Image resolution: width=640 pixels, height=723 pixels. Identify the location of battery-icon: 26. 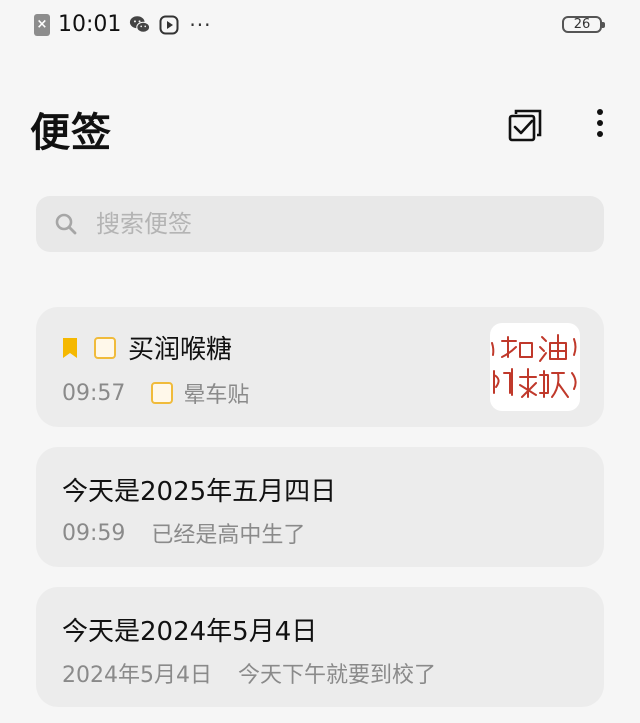
(583, 24).